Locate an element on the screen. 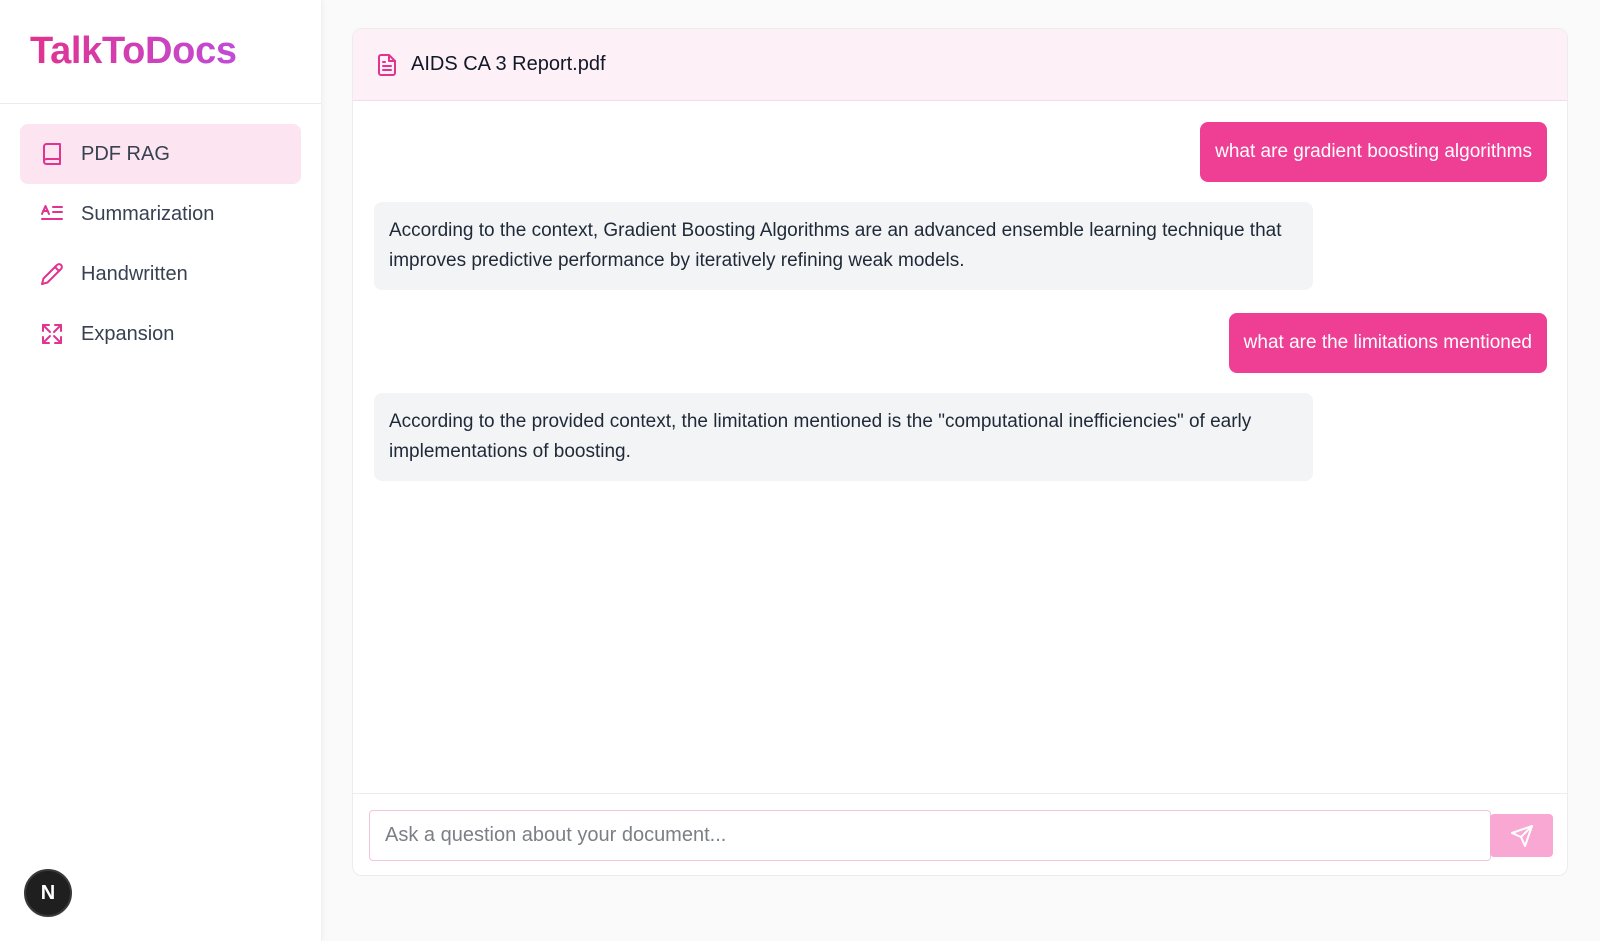  avatar-initial: N is located at coordinates (48, 892).